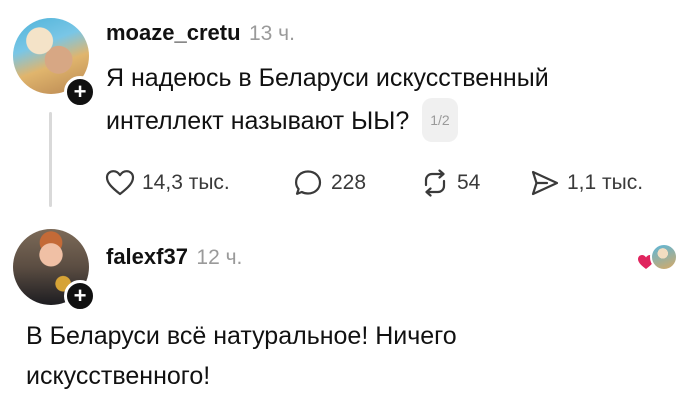 The width and height of the screenshot is (680, 403). Describe the element at coordinates (147, 256) in the screenshot. I see `reply-username: falexf37` at that location.